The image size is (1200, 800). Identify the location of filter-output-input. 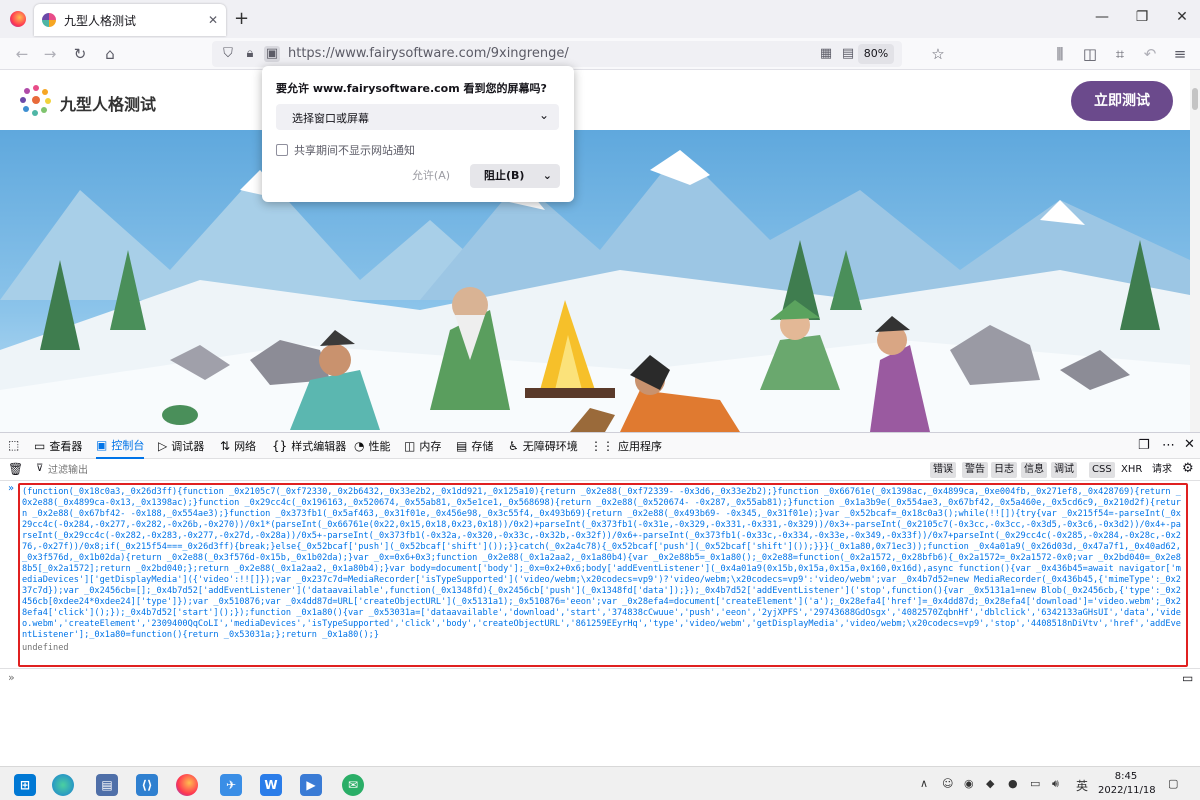
(198, 470).